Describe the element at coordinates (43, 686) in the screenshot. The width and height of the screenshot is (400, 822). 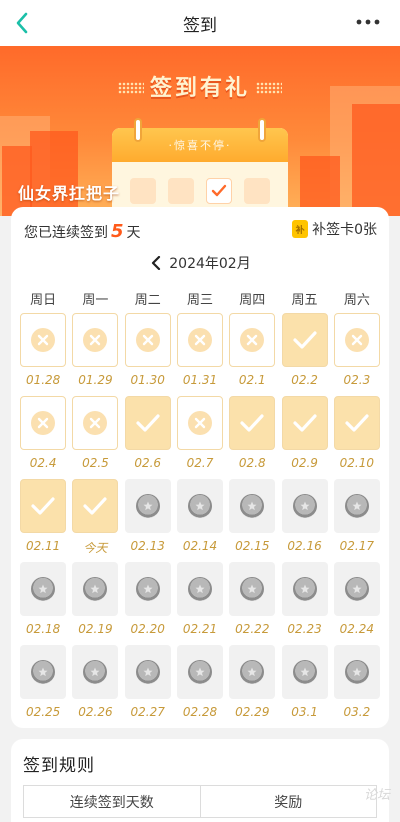
I see `calendar-day: 02.25` at that location.